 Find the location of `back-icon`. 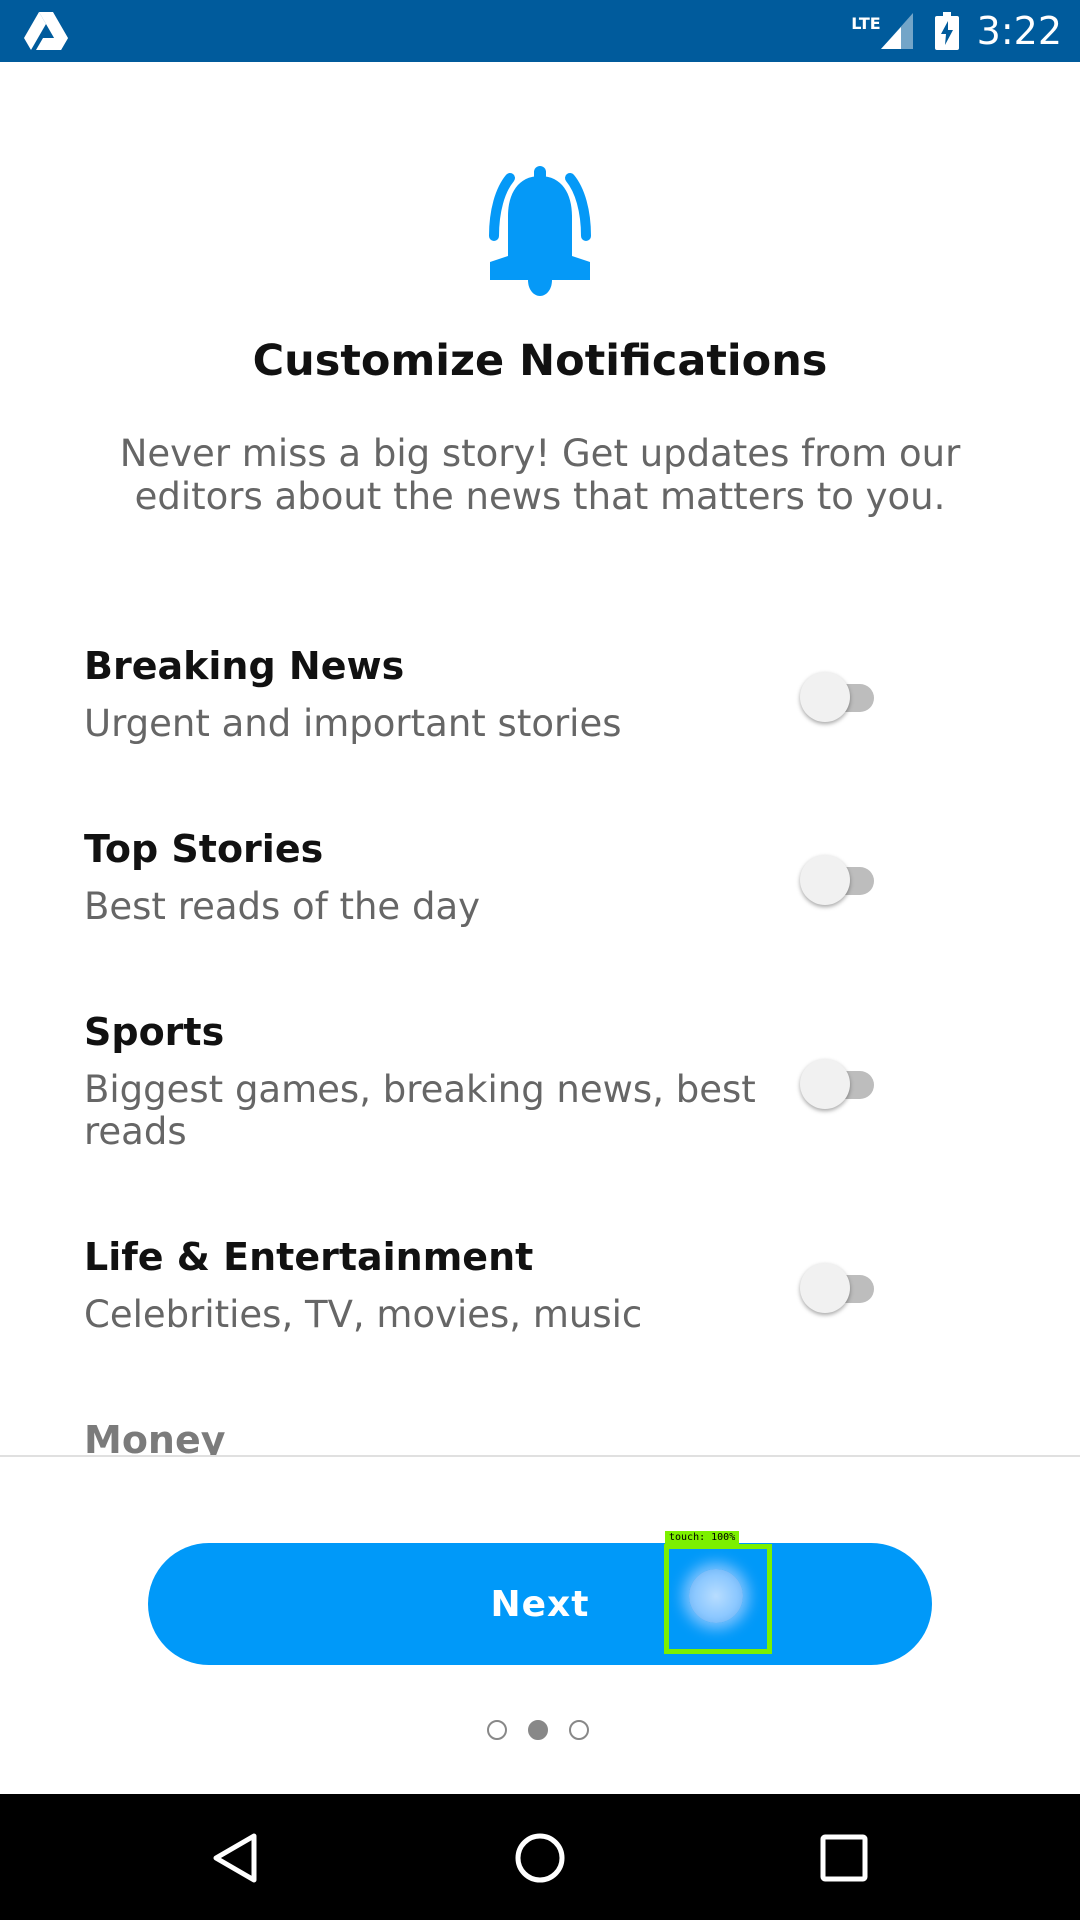

back-icon is located at coordinates (236, 1858).